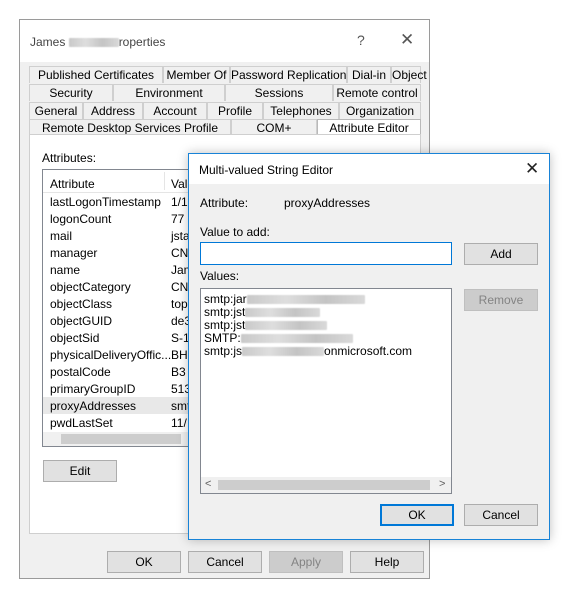 Image resolution: width=585 pixels, height=593 pixels. What do you see at coordinates (93, 43) in the screenshot?
I see `redacted-name` at bounding box center [93, 43].